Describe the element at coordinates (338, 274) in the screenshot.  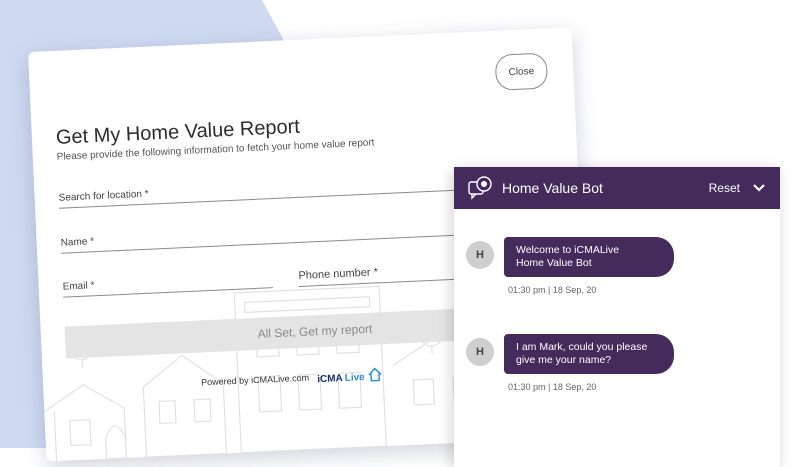
I see `phone-label: Phone number *` at that location.